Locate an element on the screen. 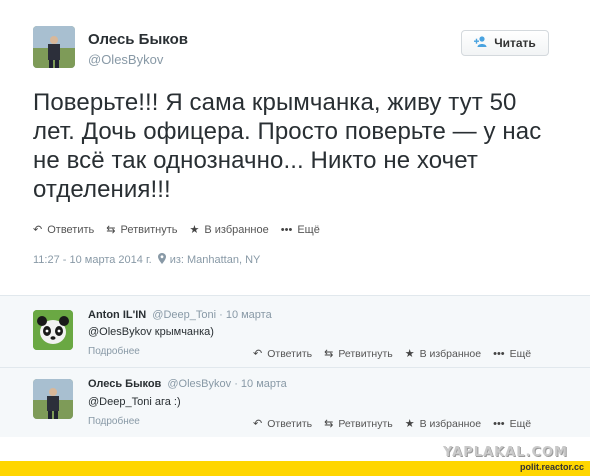  reply-mention: @OlesBykov is located at coordinates (120, 332).